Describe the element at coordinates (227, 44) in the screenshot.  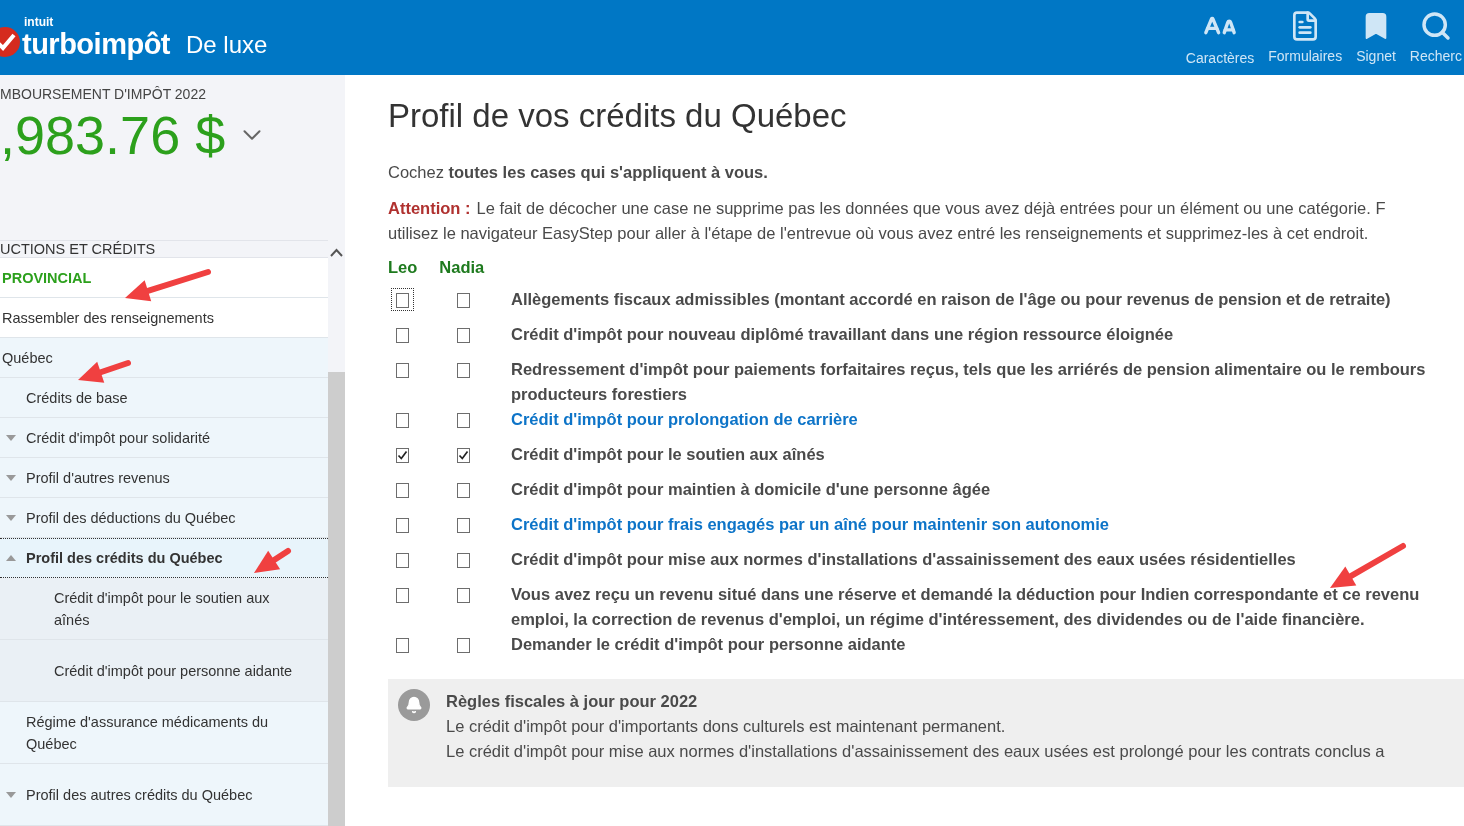
I see `edition-label: De luxe` at that location.